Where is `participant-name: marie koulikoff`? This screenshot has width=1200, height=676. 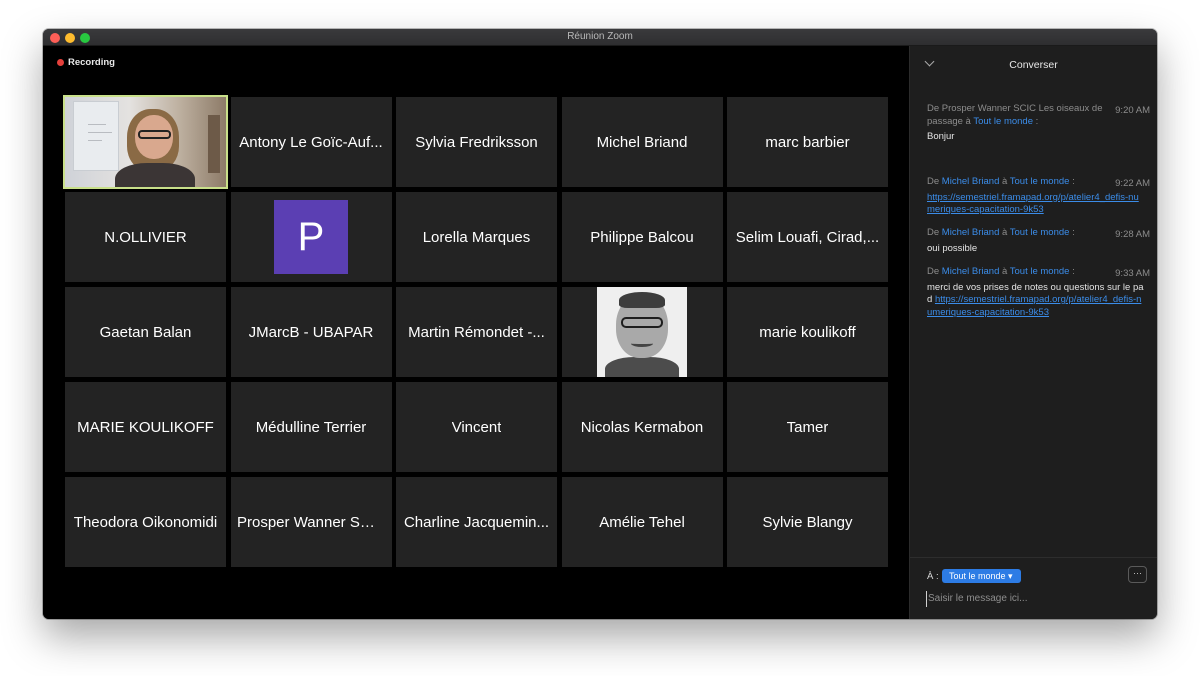
participant-name: marie koulikoff is located at coordinates (807, 332).